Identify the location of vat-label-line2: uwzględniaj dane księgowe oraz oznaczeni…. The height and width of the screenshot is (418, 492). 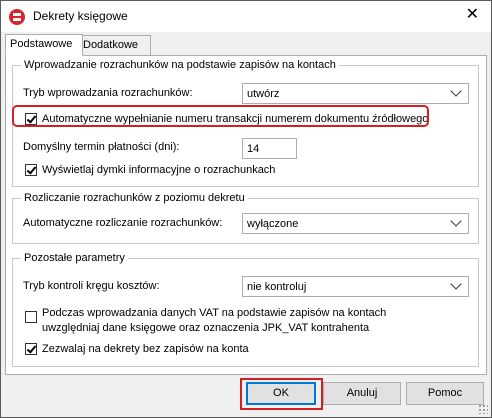
(205, 328).